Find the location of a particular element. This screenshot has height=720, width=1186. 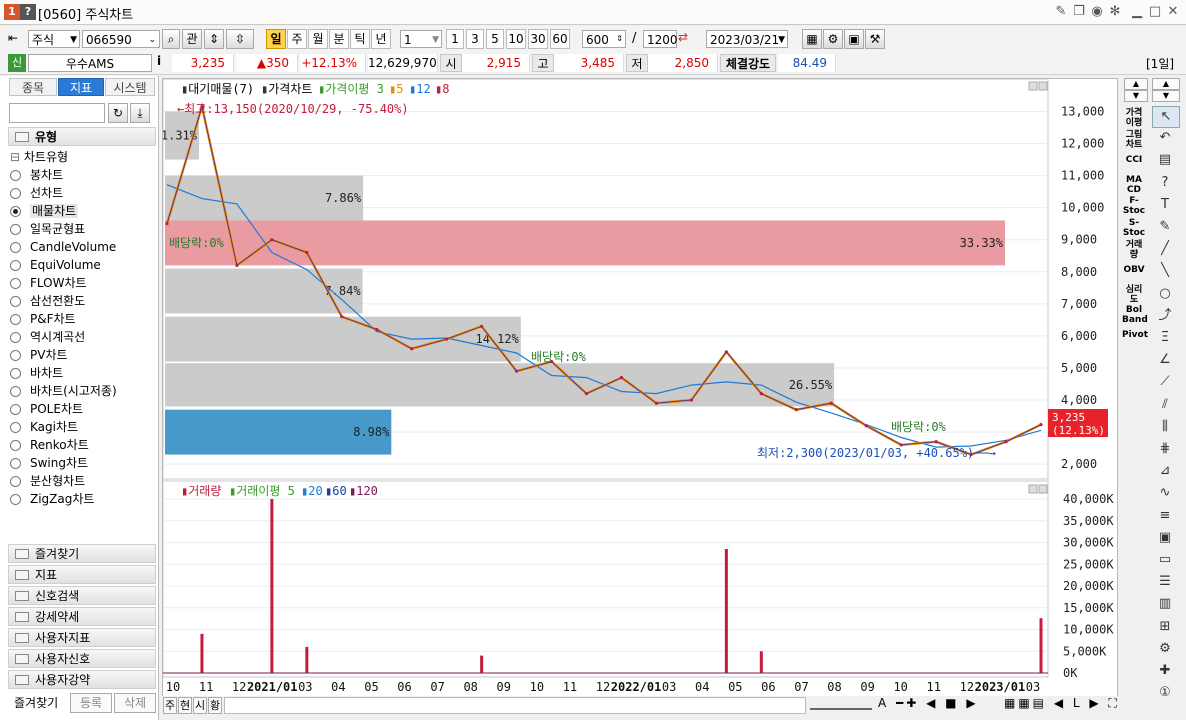

delete-button: 삭제 is located at coordinates (135, 703).